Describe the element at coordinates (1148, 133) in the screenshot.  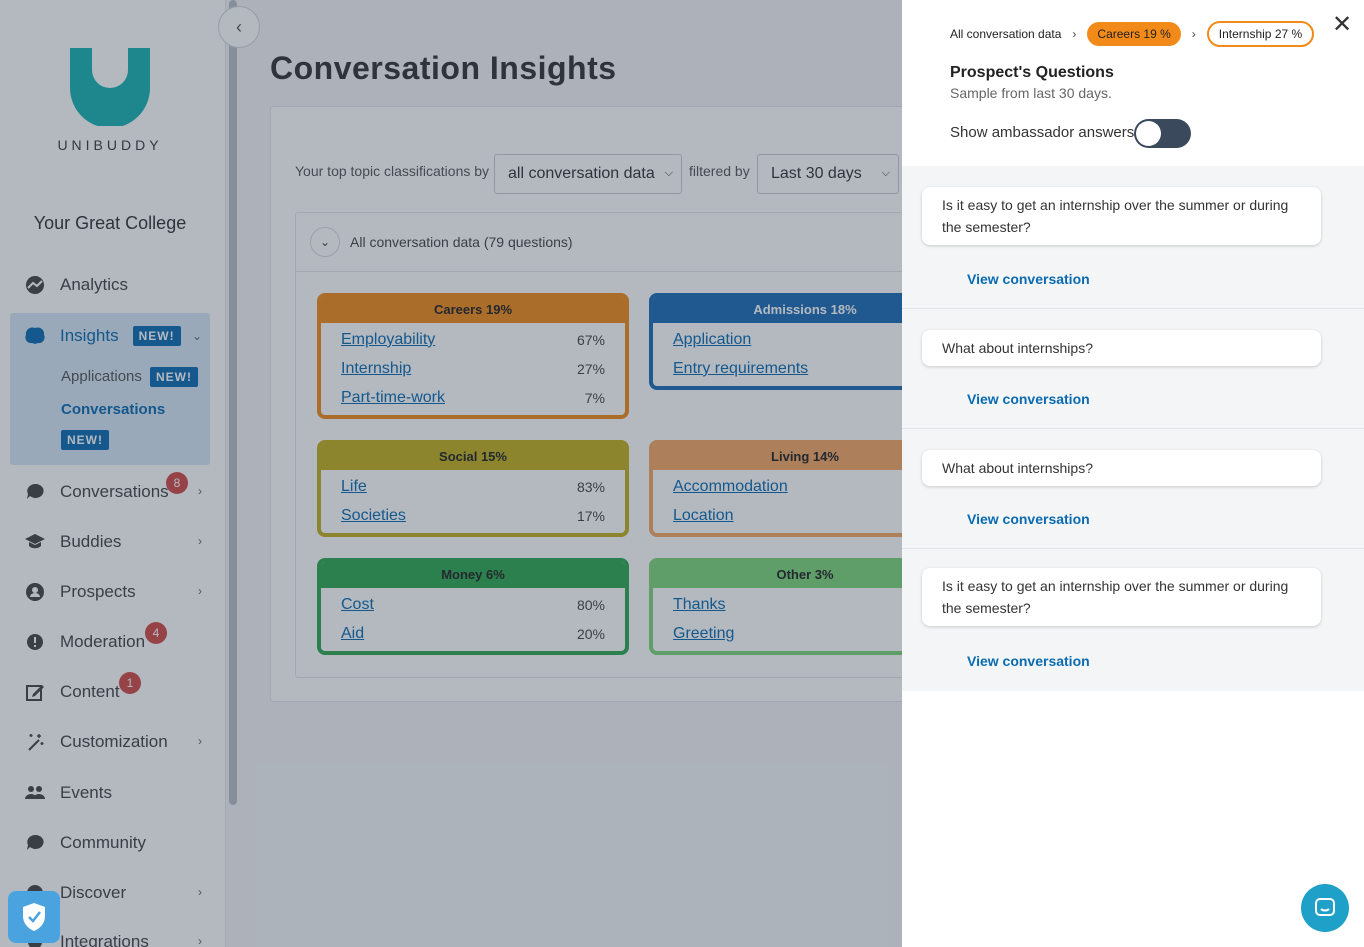
I see `toggle-knob` at that location.